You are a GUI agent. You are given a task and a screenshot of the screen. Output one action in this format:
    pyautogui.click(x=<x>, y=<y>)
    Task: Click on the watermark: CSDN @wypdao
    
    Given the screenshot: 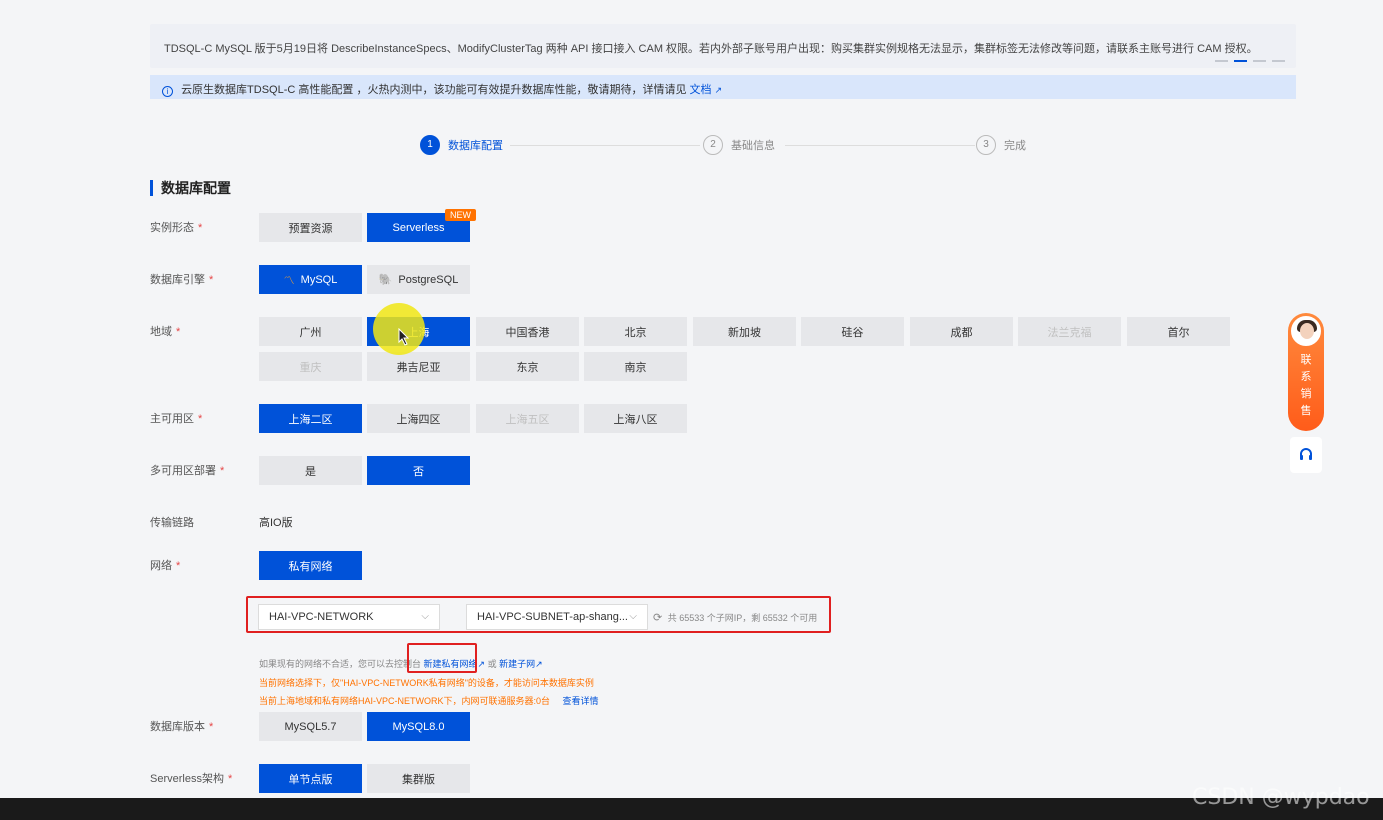 What is the action you would take?
    pyautogui.click(x=1281, y=797)
    